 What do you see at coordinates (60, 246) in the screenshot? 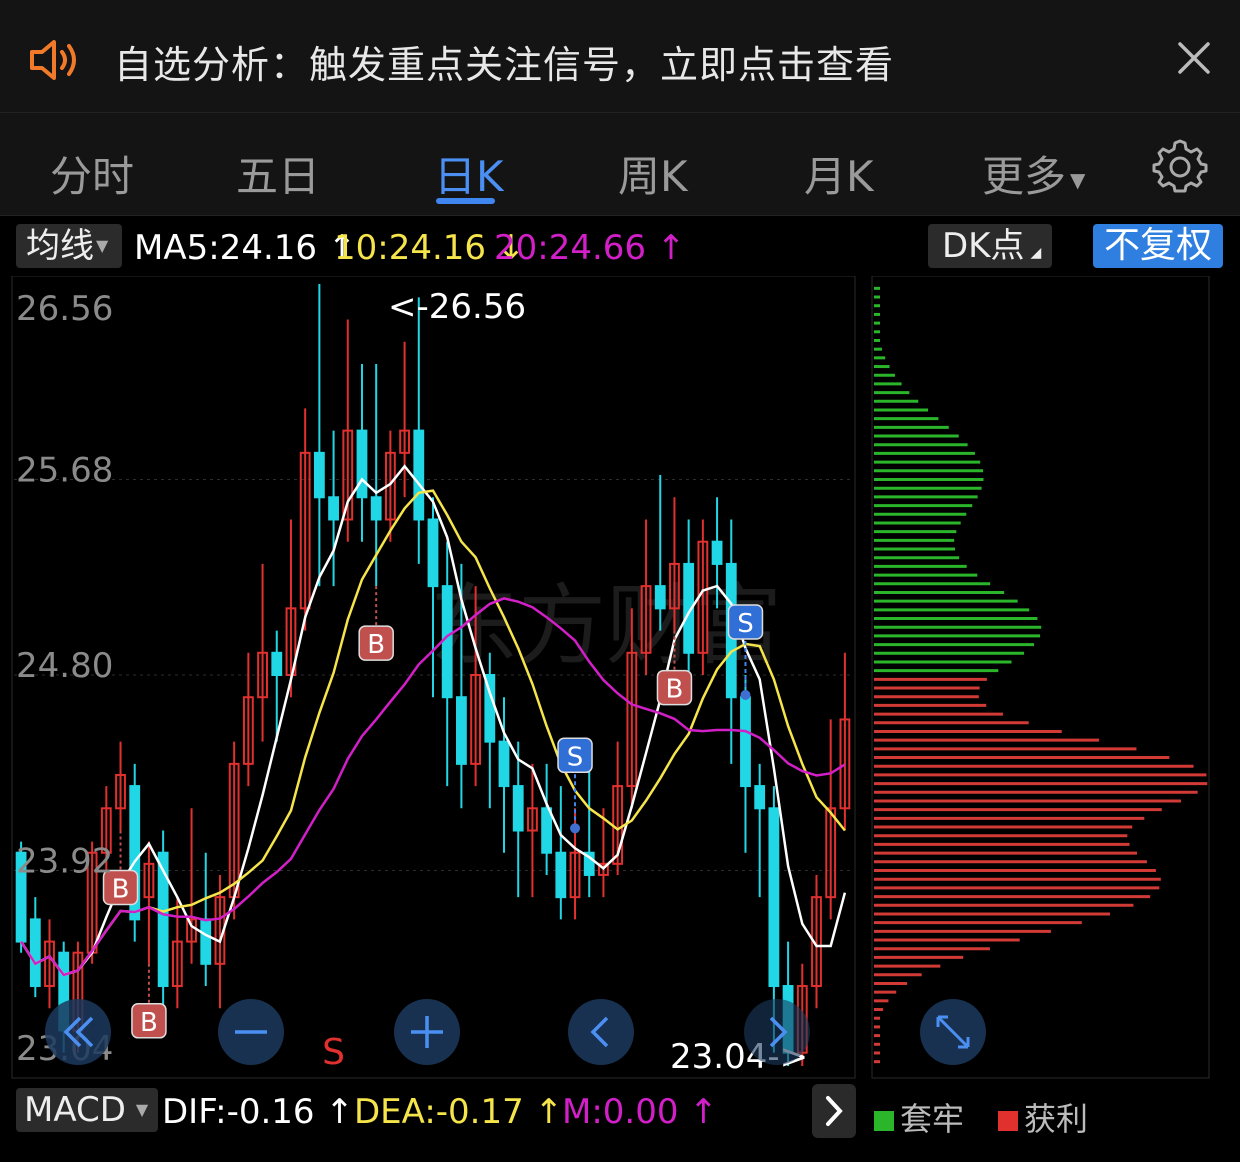
I see `ma-selector-label: 均线` at bounding box center [60, 246].